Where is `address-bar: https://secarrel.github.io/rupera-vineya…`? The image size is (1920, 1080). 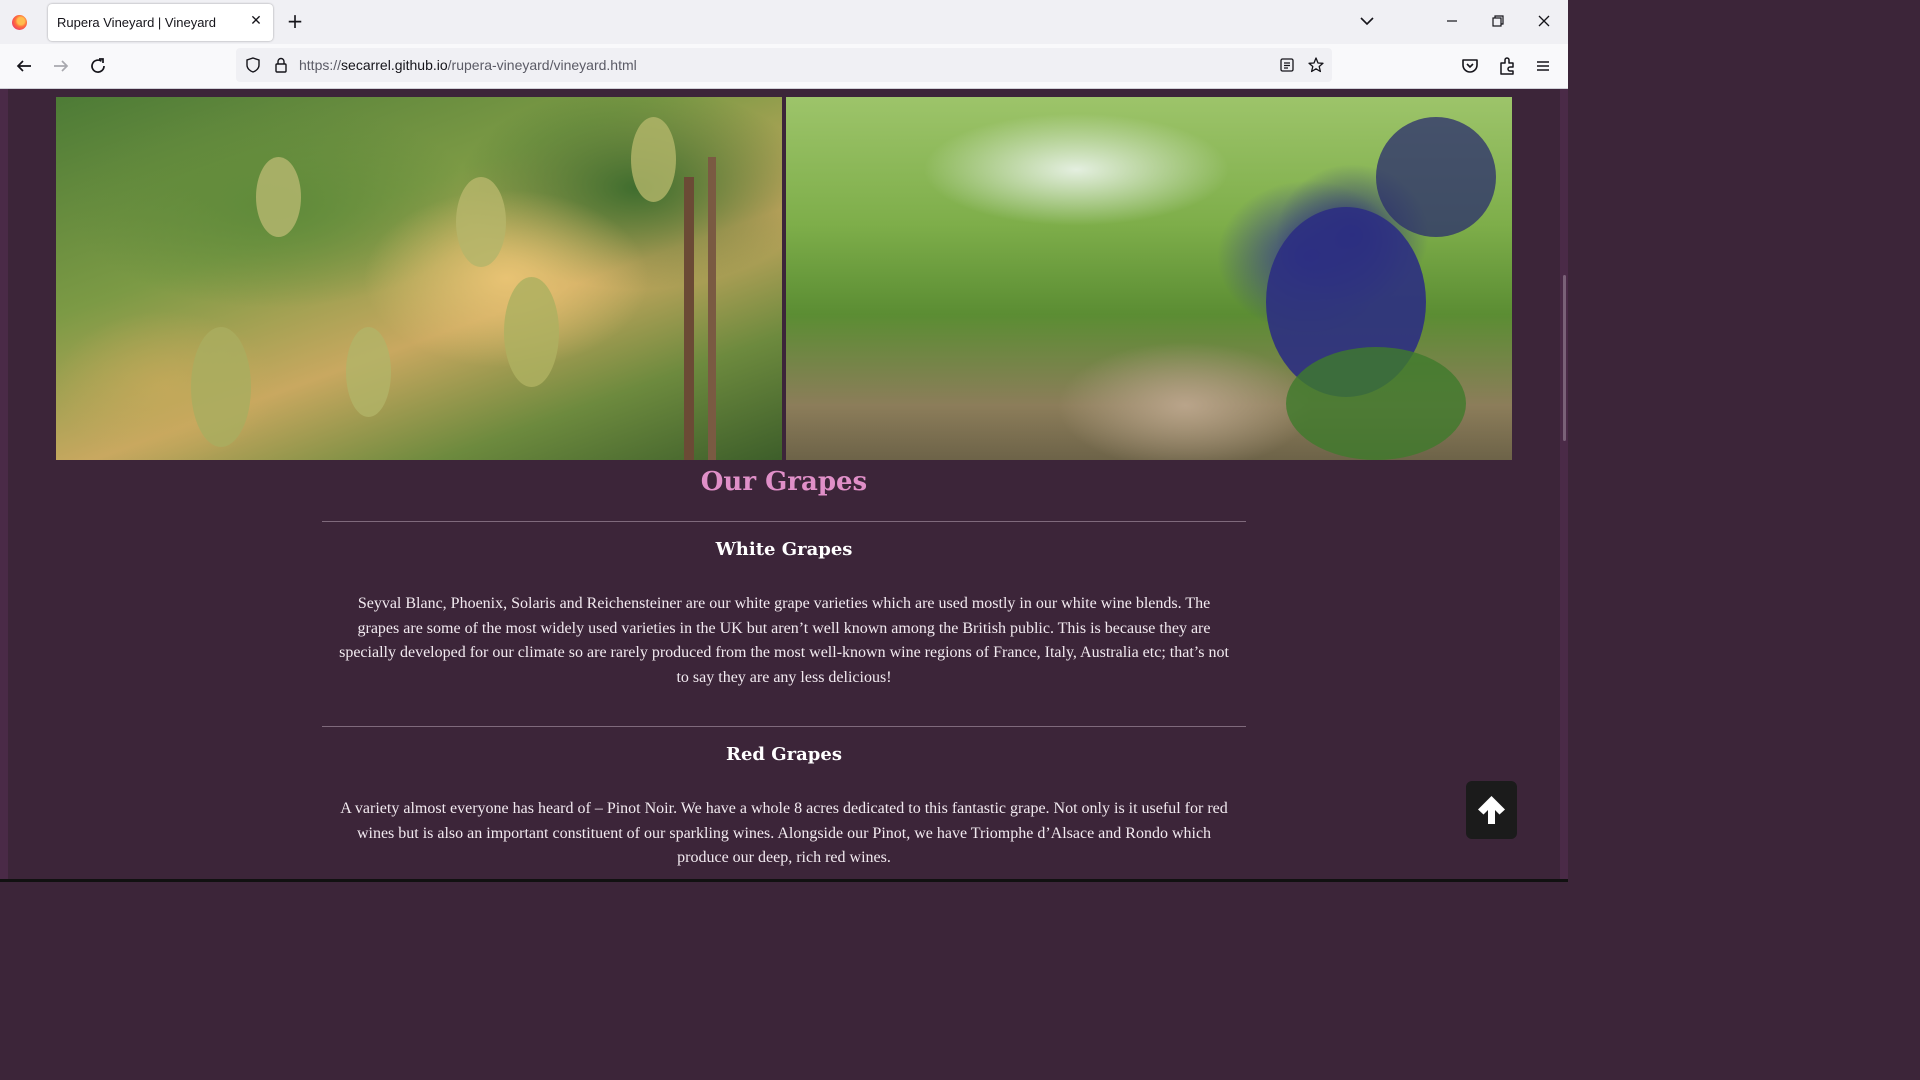
address-bar: https://secarrel.github.io/rupera-vineya… is located at coordinates (784, 65).